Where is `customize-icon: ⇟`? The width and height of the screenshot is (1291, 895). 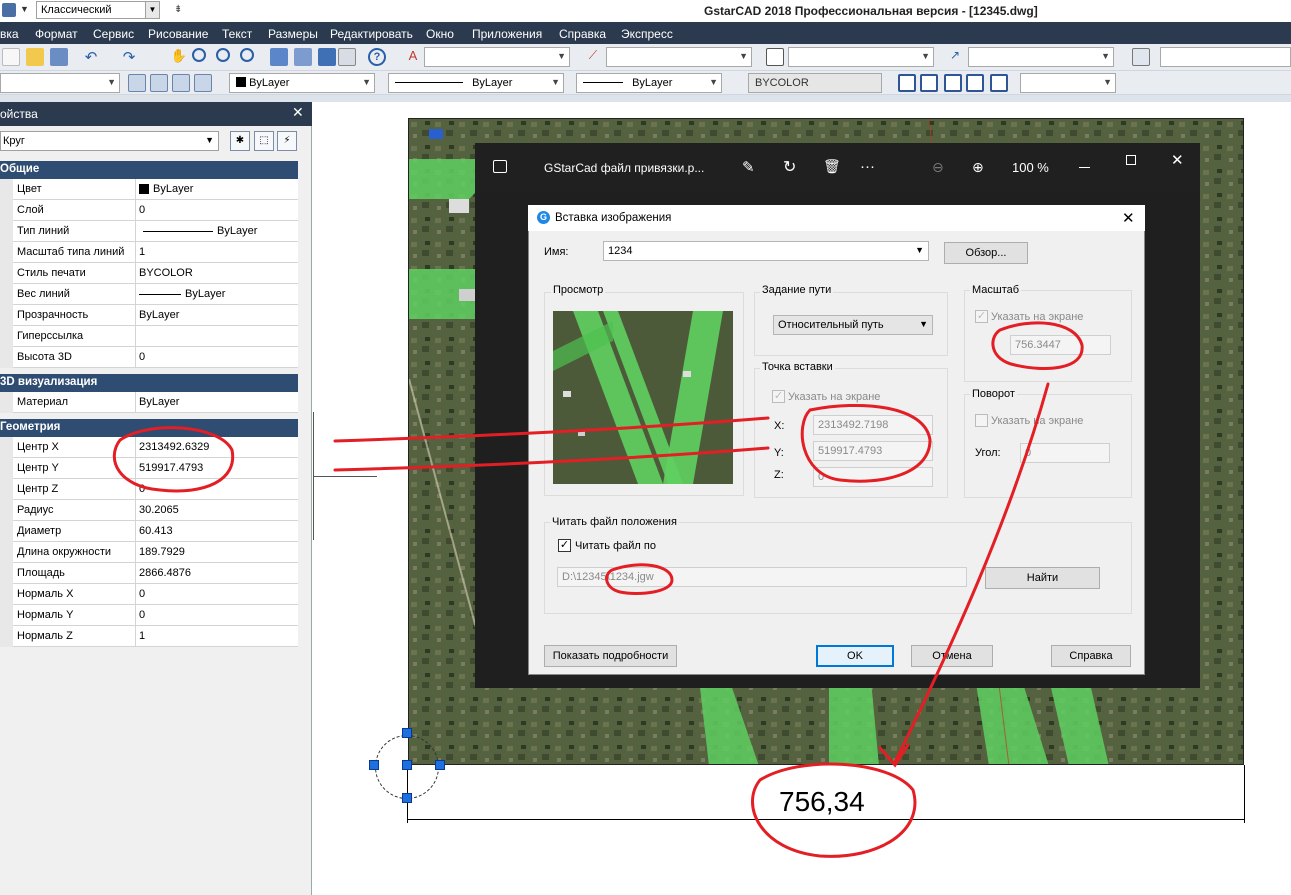 customize-icon: ⇟ is located at coordinates (178, 9).